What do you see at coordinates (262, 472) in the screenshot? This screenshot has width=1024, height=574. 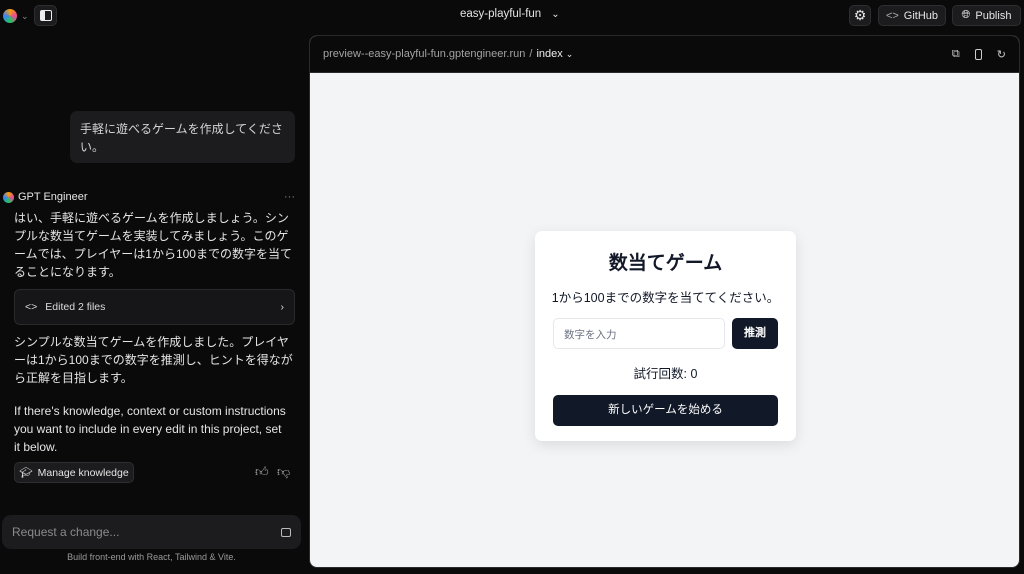 I see `thumbs-up-icon: 👍︎` at bounding box center [262, 472].